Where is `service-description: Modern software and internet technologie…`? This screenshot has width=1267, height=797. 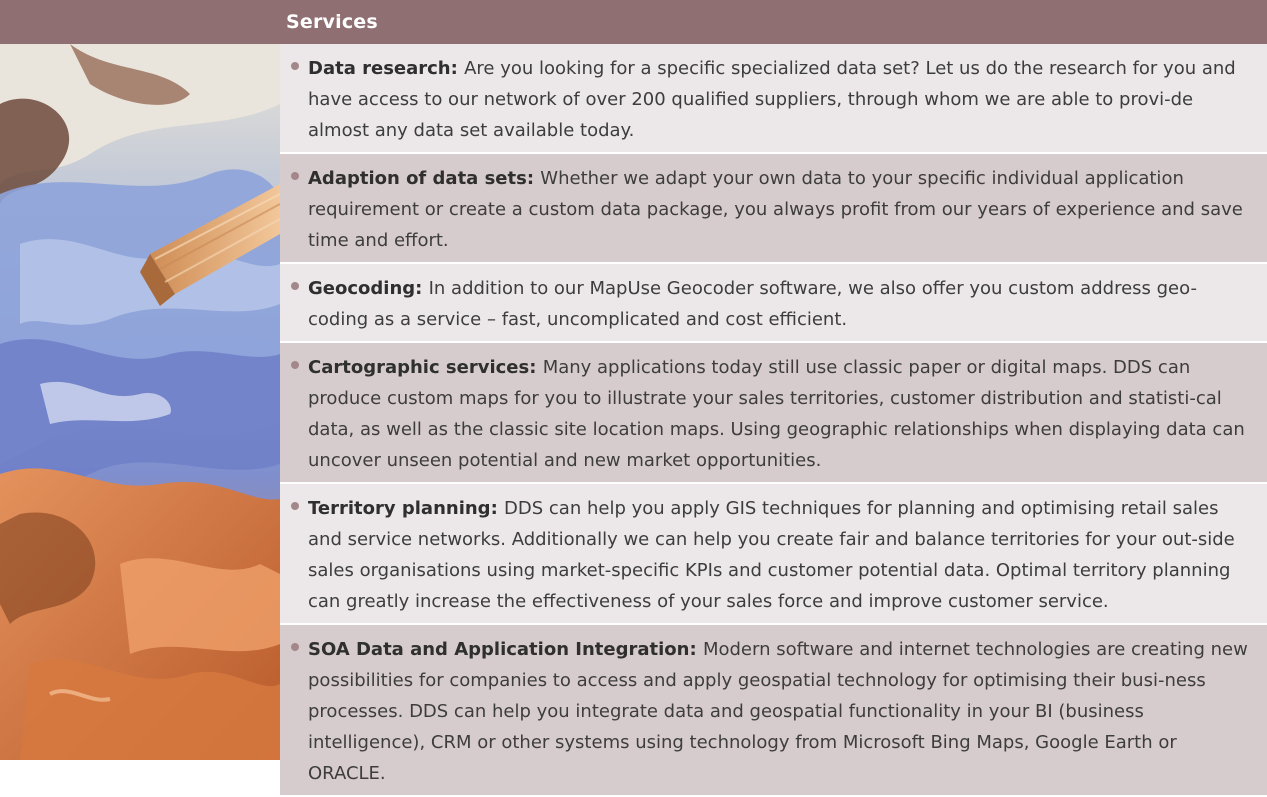 service-description: Modern software and internet technologie… is located at coordinates (778, 711).